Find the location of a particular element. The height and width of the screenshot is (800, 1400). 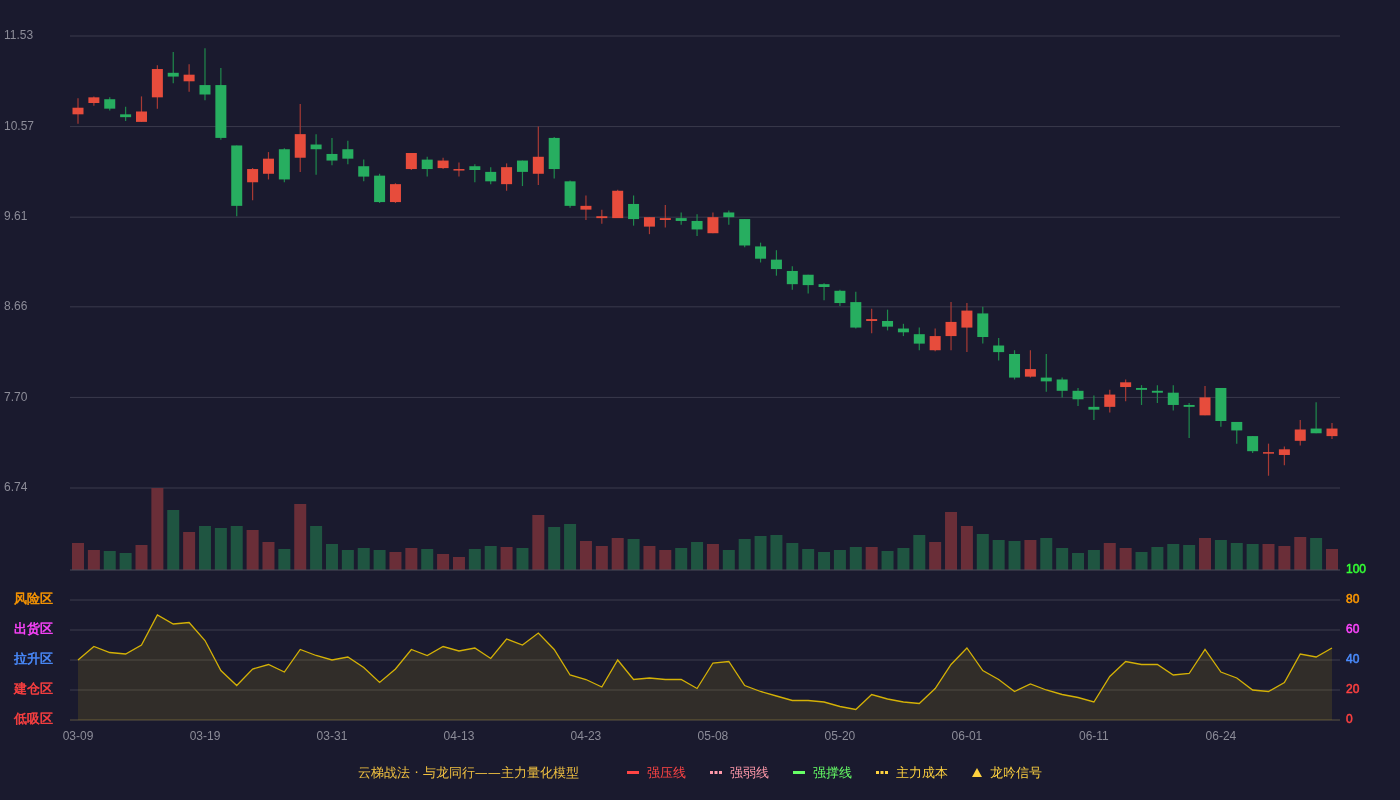

zone-label: 低吸区 is located at coordinates (33, 719).